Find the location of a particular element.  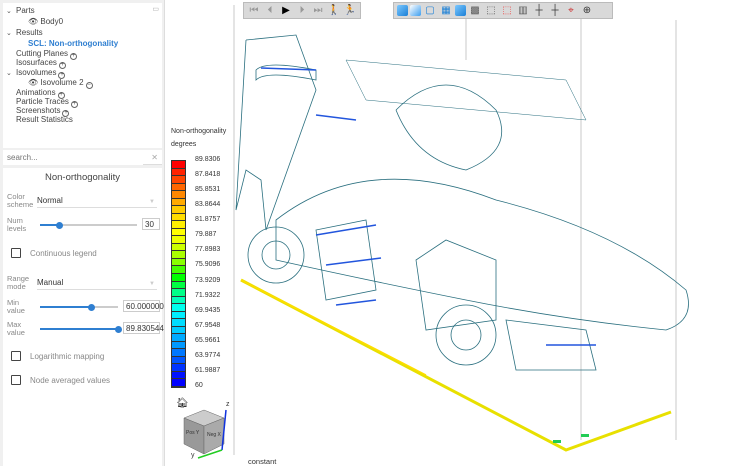

next-frame-icon: ⏵ is located at coordinates (302, 11).